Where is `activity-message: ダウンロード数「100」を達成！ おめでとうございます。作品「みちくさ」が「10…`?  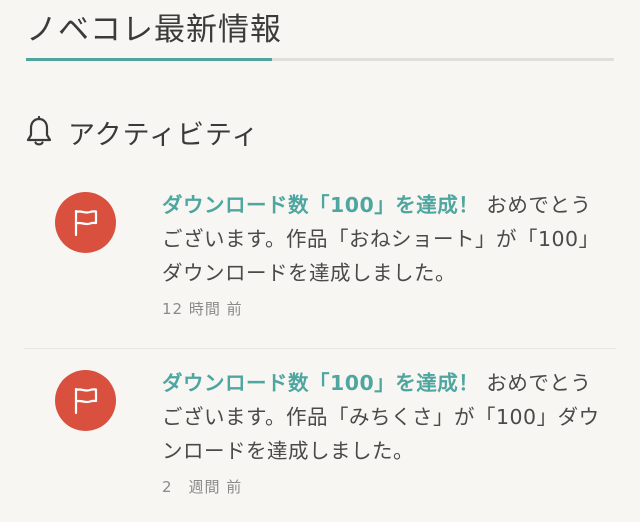 activity-message: ダウンロード数「100」を達成！ おめでとうございます。作品「みちくさ」が「10… is located at coordinates (382, 417).